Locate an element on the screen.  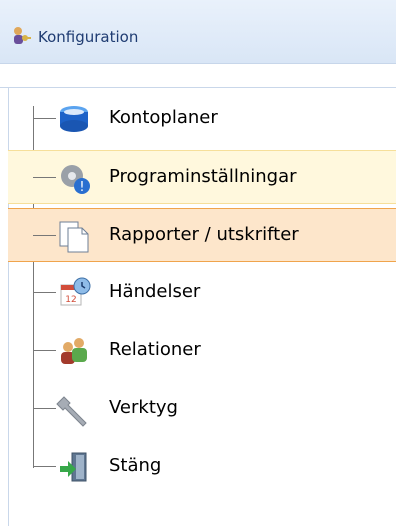
settings-gear-icon: ! is located at coordinates (75, 180).